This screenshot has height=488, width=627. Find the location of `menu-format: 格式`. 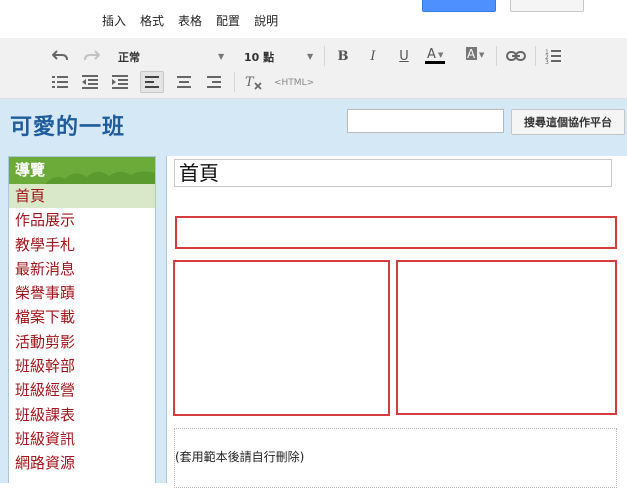

menu-format: 格式 is located at coordinates (152, 20).